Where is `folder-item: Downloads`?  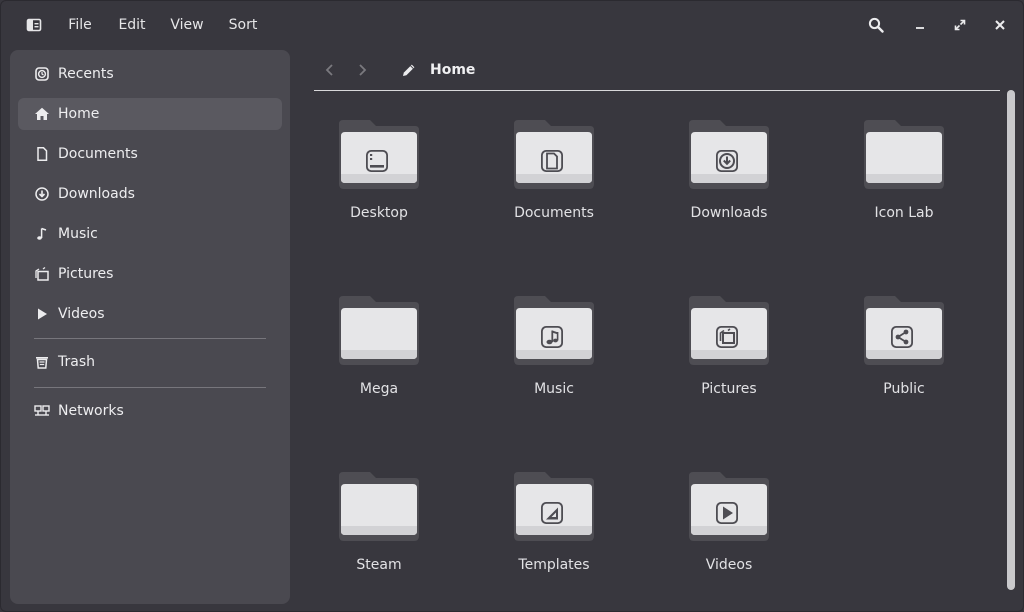 folder-item: Downloads is located at coordinates (729, 183).